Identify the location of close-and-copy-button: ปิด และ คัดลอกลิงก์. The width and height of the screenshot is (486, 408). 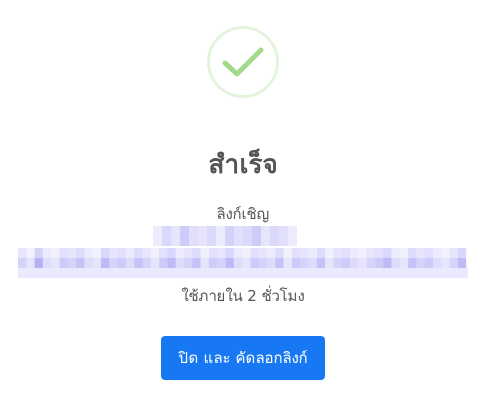
(243, 358).